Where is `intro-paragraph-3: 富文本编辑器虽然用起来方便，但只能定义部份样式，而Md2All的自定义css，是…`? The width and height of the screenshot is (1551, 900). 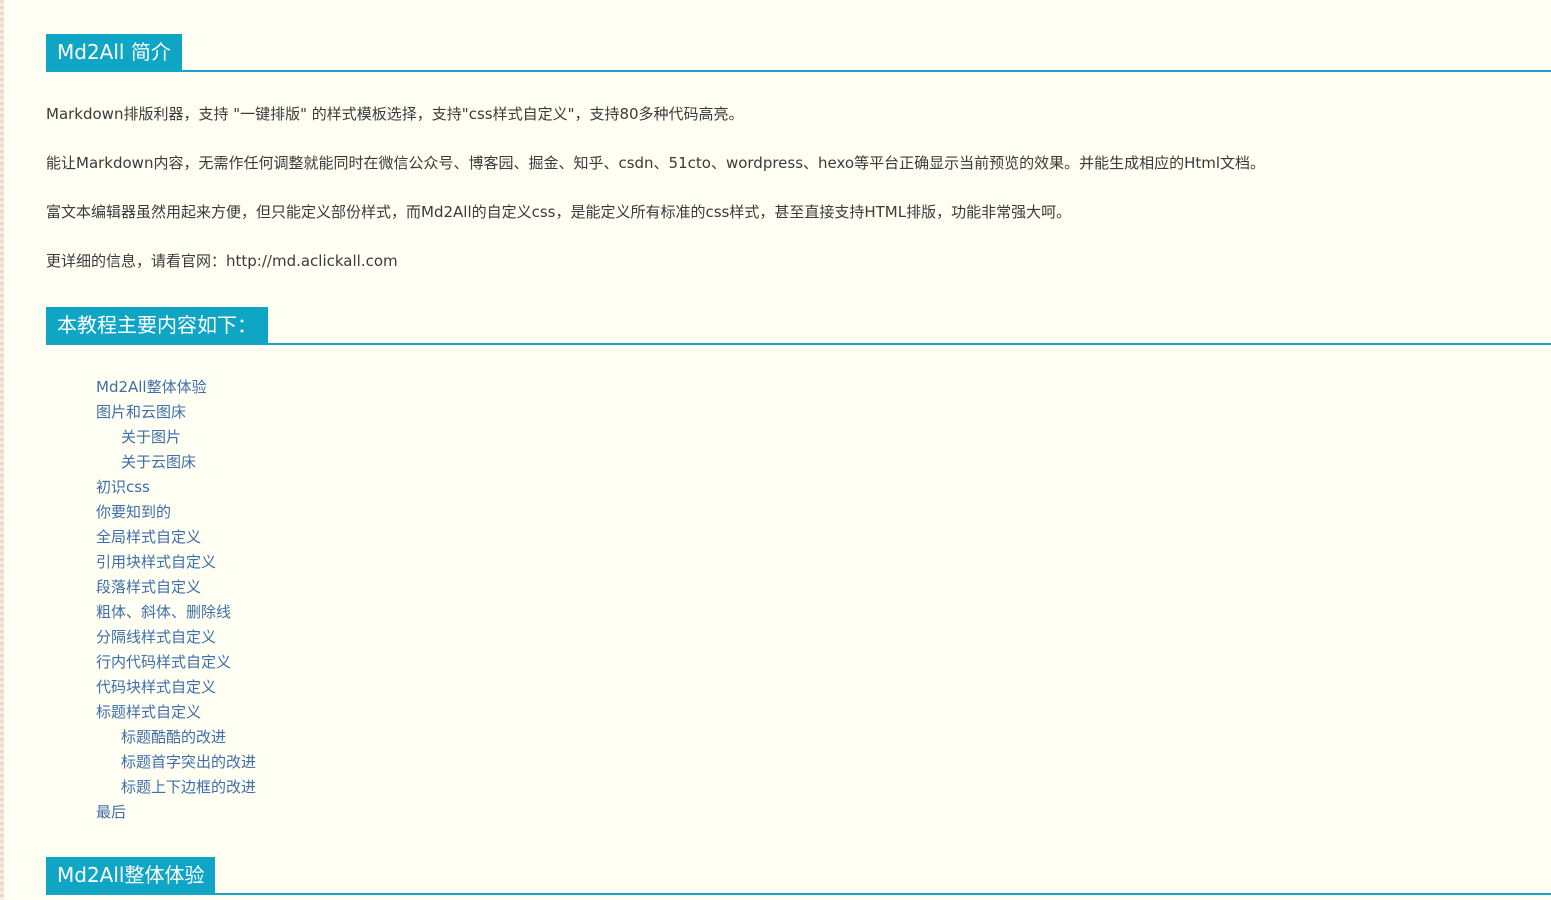 intro-paragraph-3: 富文本编辑器虽然用起来方便，但只能定义部份样式，而Md2All的自定义css，是… is located at coordinates (559, 212).